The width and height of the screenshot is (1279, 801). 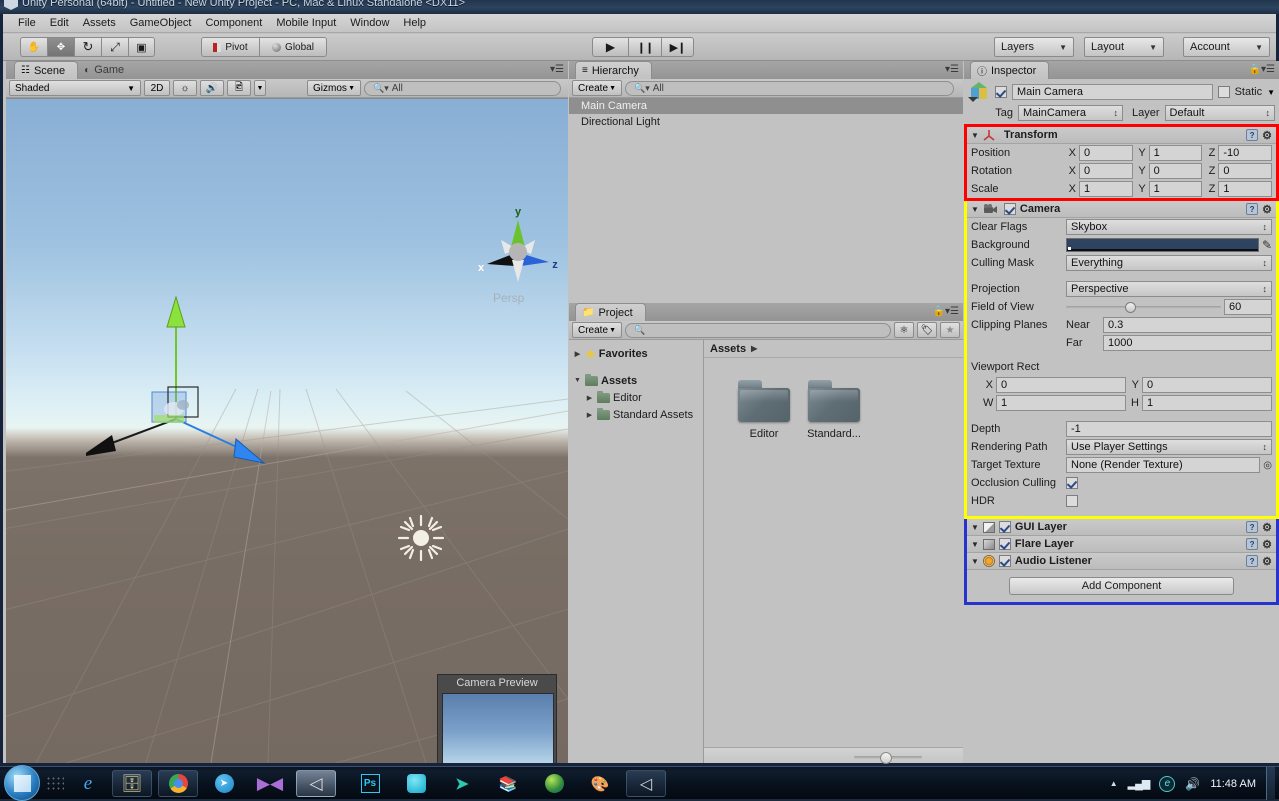 What do you see at coordinates (1124, 47) in the screenshot?
I see `layout-dropdown: Layout ▼` at bounding box center [1124, 47].